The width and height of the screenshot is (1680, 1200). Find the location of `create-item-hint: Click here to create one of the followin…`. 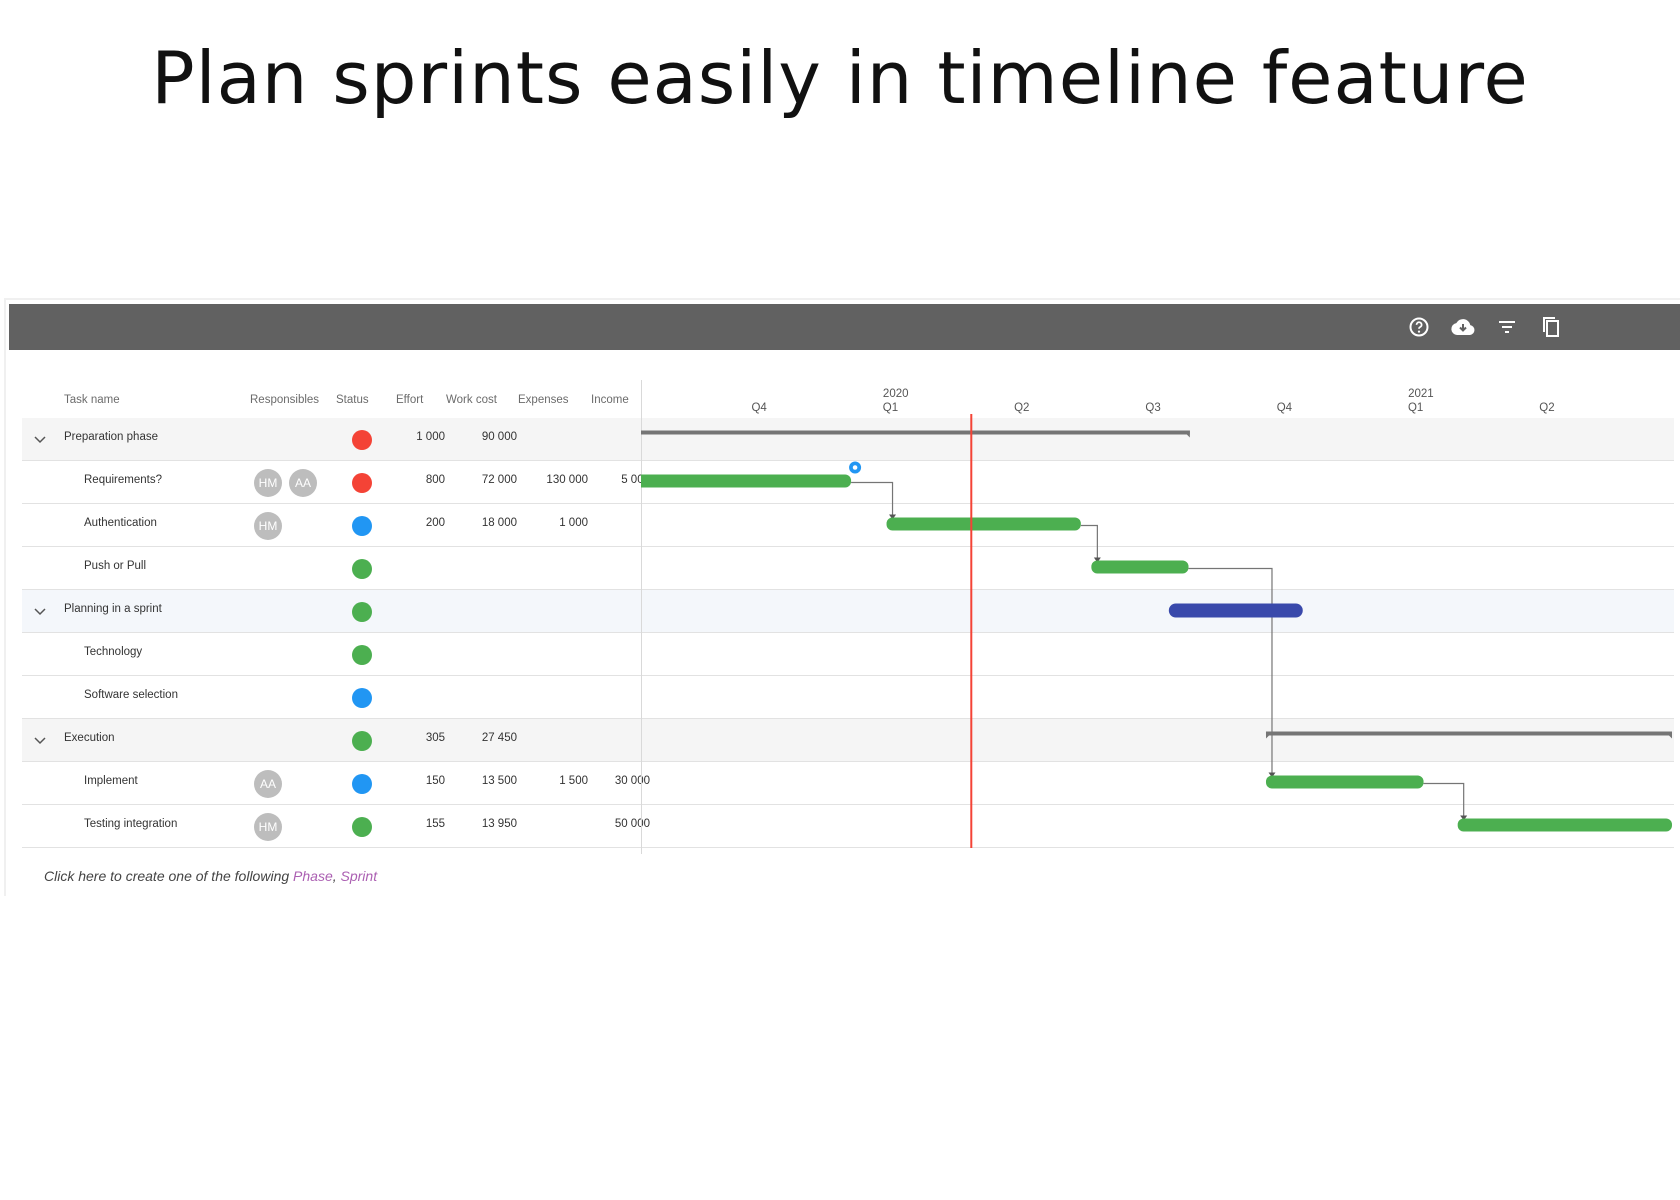

create-item-hint: Click here to create one of the followin… is located at coordinates (210, 876).